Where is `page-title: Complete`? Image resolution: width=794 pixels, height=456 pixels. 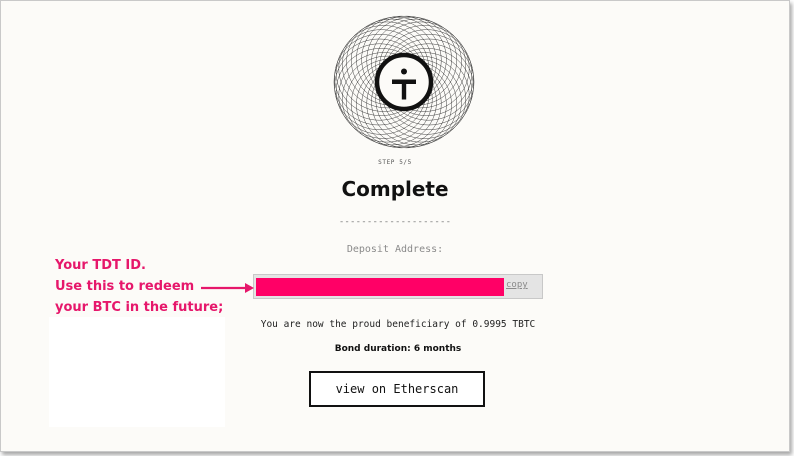 page-title: Complete is located at coordinates (395, 189).